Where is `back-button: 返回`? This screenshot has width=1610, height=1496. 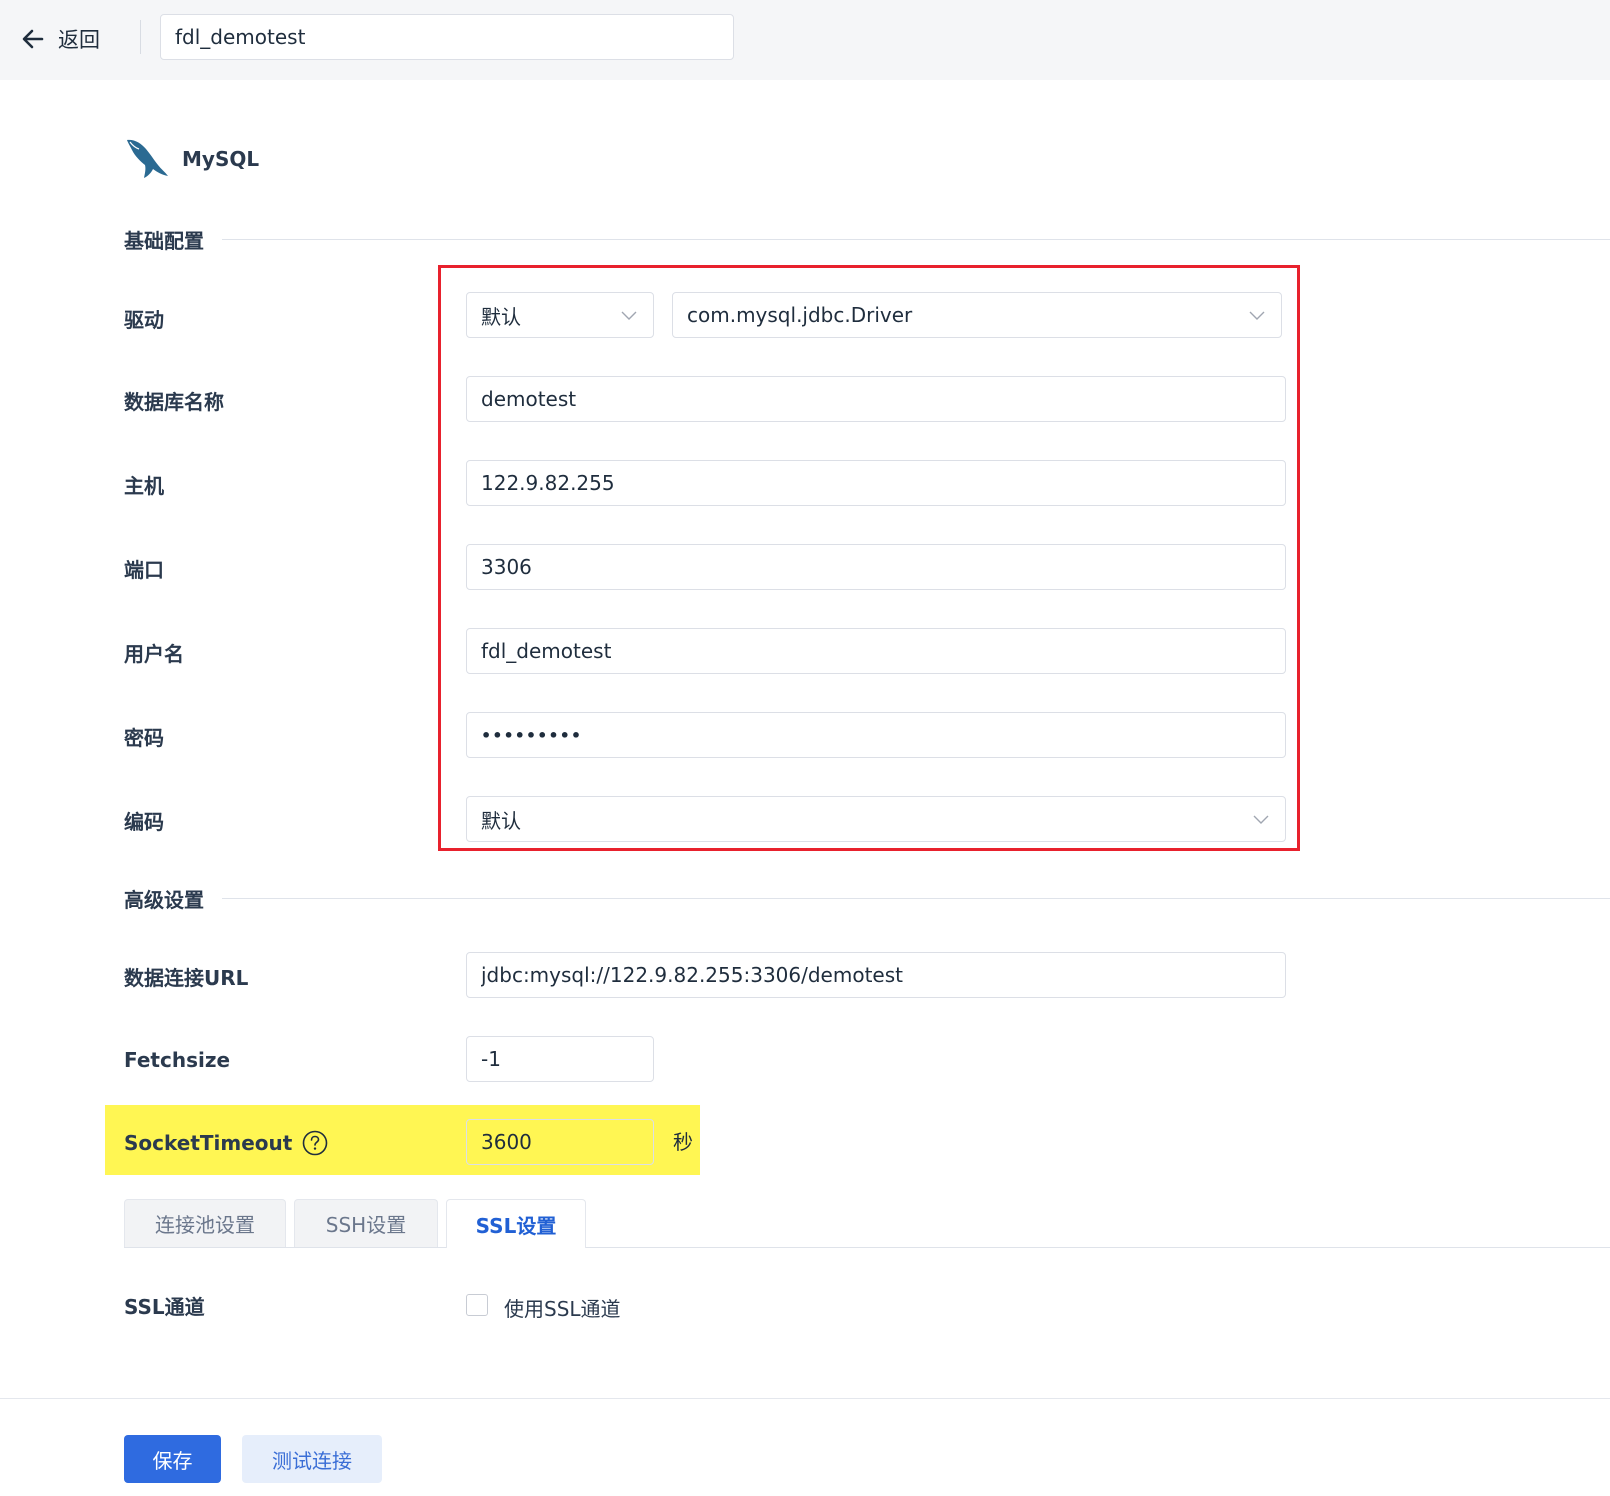
back-button: 返回 is located at coordinates (60, 39).